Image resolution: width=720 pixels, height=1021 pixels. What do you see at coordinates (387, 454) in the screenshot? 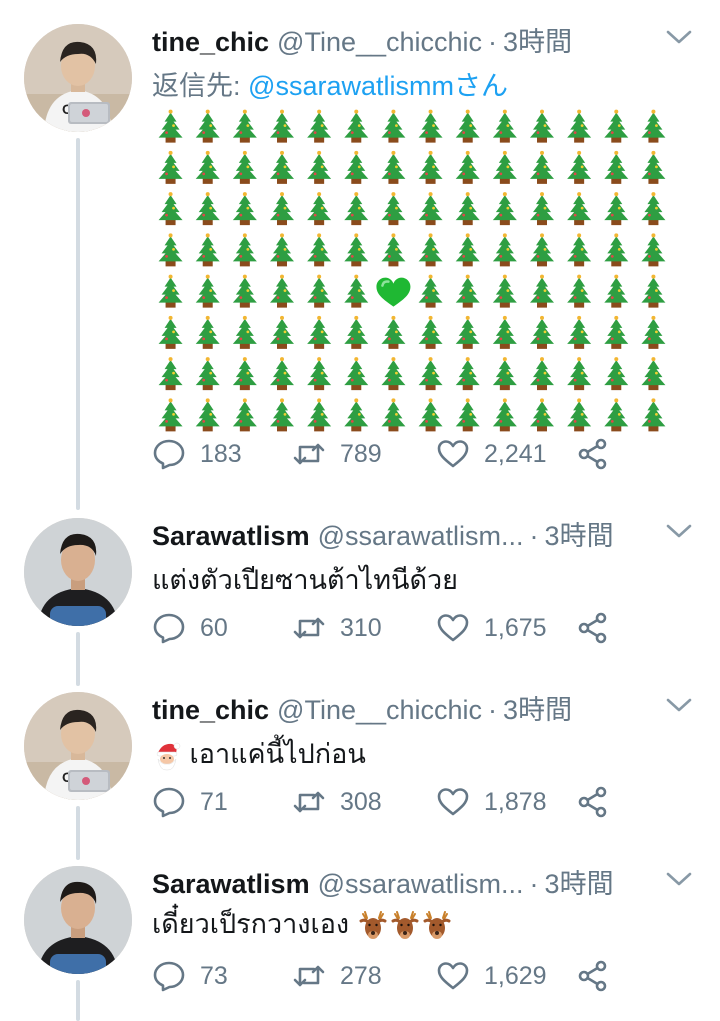
I see `tweet-actions: 183 789 2,241` at bounding box center [387, 454].